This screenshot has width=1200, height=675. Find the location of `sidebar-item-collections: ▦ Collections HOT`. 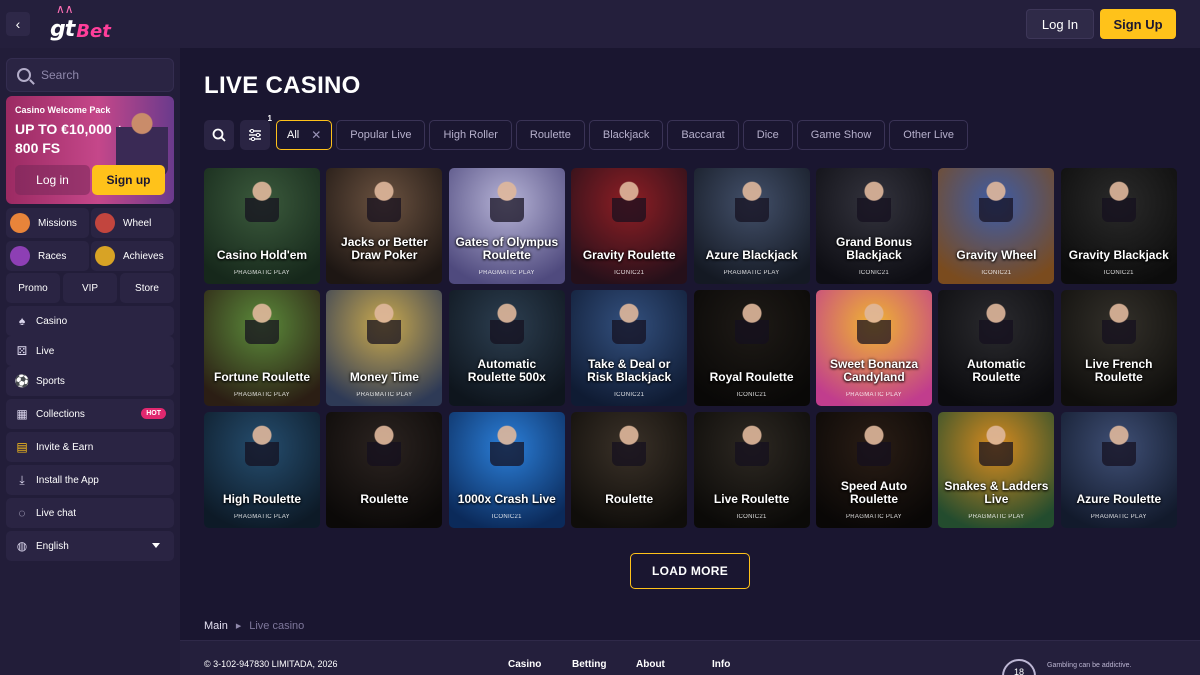

sidebar-item-collections: ▦ Collections HOT is located at coordinates (90, 414).